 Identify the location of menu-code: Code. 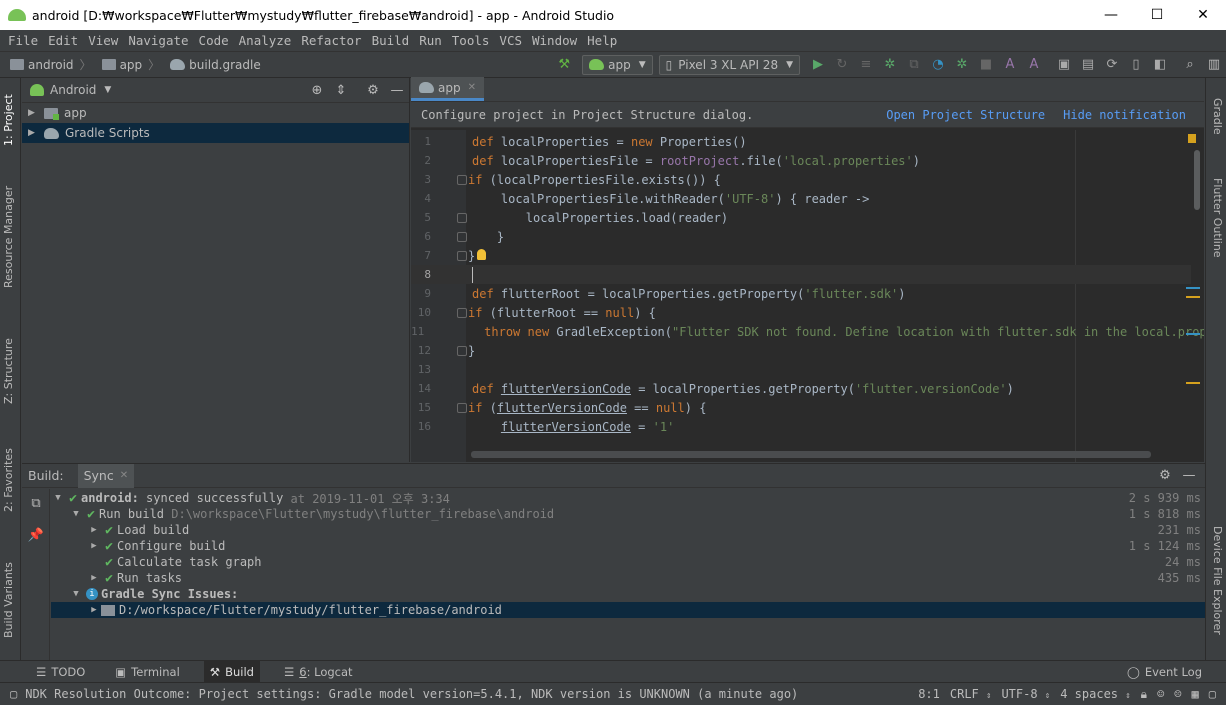
(214, 40).